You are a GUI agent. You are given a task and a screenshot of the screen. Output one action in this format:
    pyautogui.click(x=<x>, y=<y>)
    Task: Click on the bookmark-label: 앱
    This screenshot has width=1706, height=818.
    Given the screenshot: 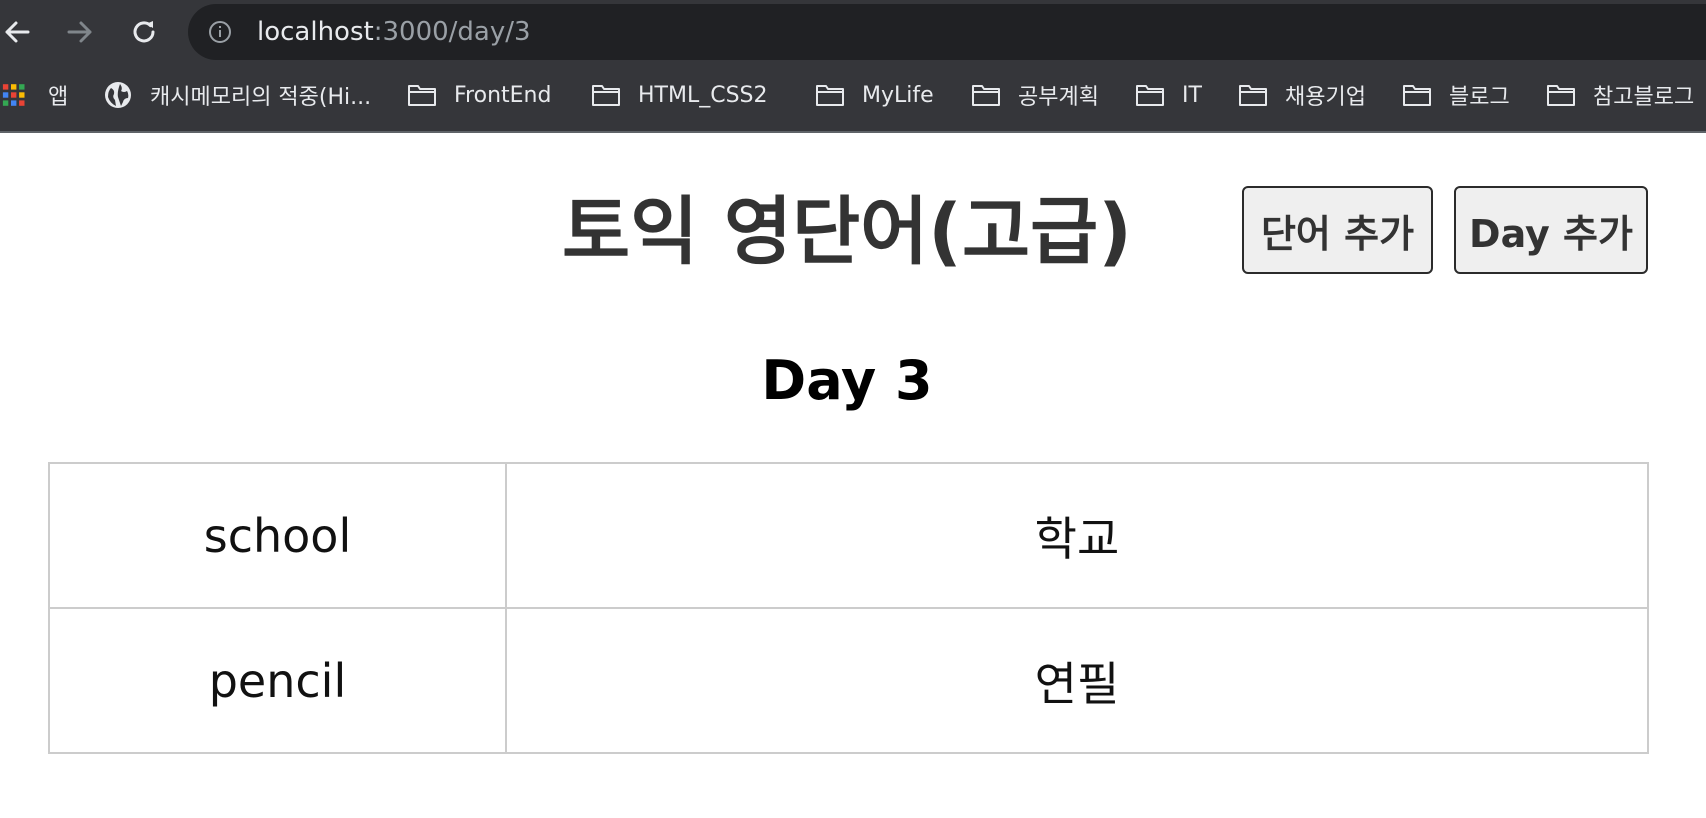 What is the action you would take?
    pyautogui.click(x=58, y=97)
    